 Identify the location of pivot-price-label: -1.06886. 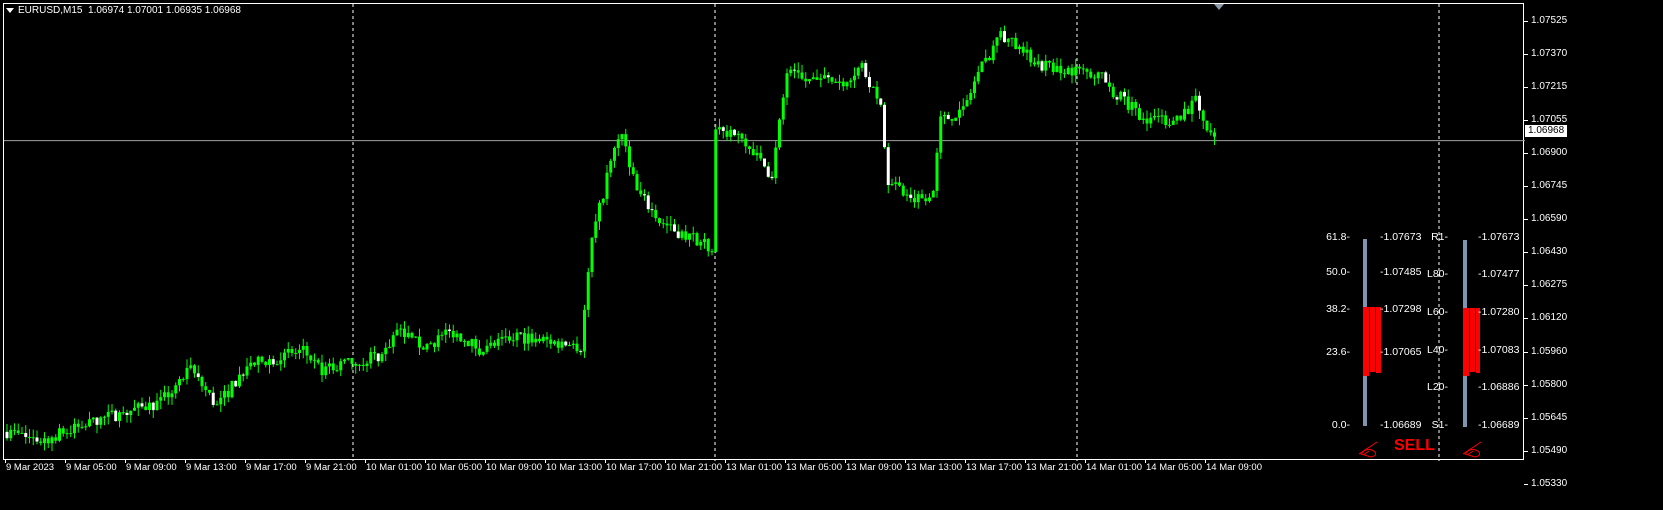
(1499, 387).